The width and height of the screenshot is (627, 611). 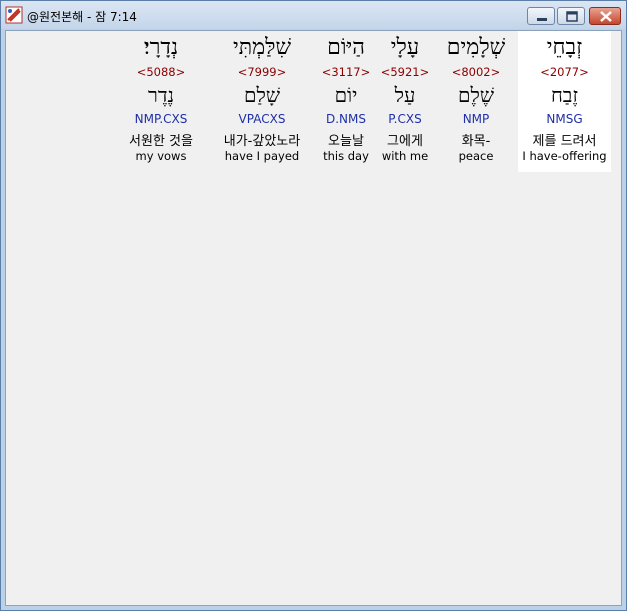 What do you see at coordinates (346, 119) in the screenshot?
I see `parse-code: D.NMS` at bounding box center [346, 119].